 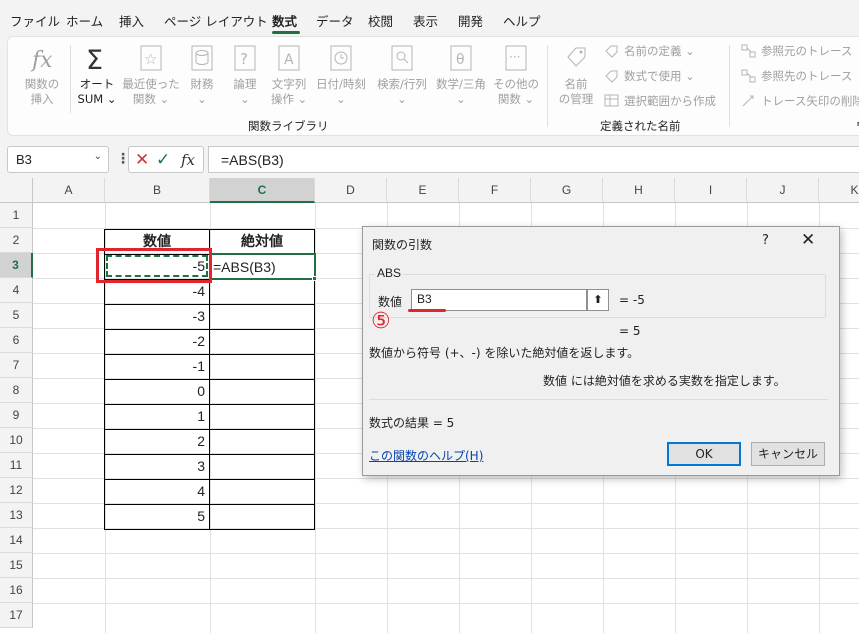 I want to click on trace-precedents-button: 参照元のトレース, so click(x=796, y=51).